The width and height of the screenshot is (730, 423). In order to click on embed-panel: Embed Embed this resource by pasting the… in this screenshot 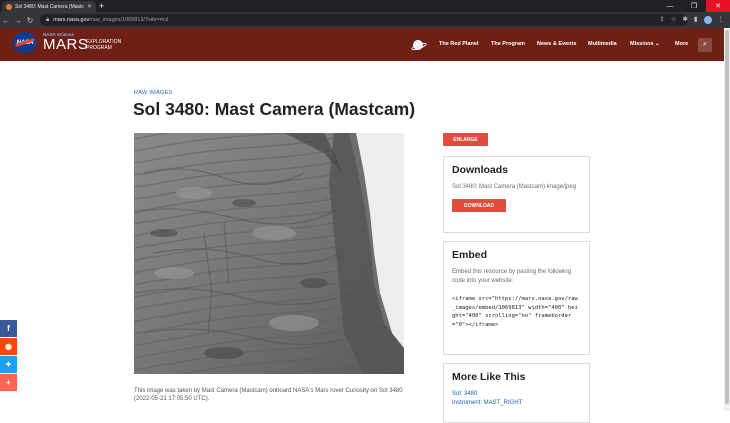, I will do `click(516, 298)`.